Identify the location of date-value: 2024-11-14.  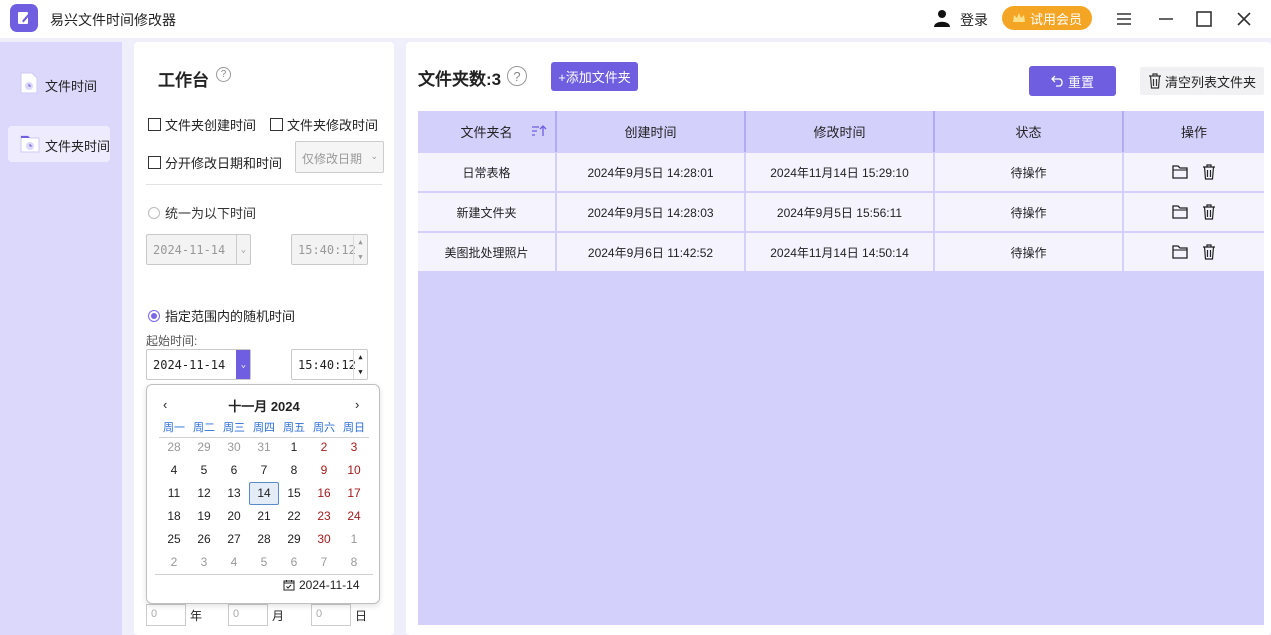
(189, 250).